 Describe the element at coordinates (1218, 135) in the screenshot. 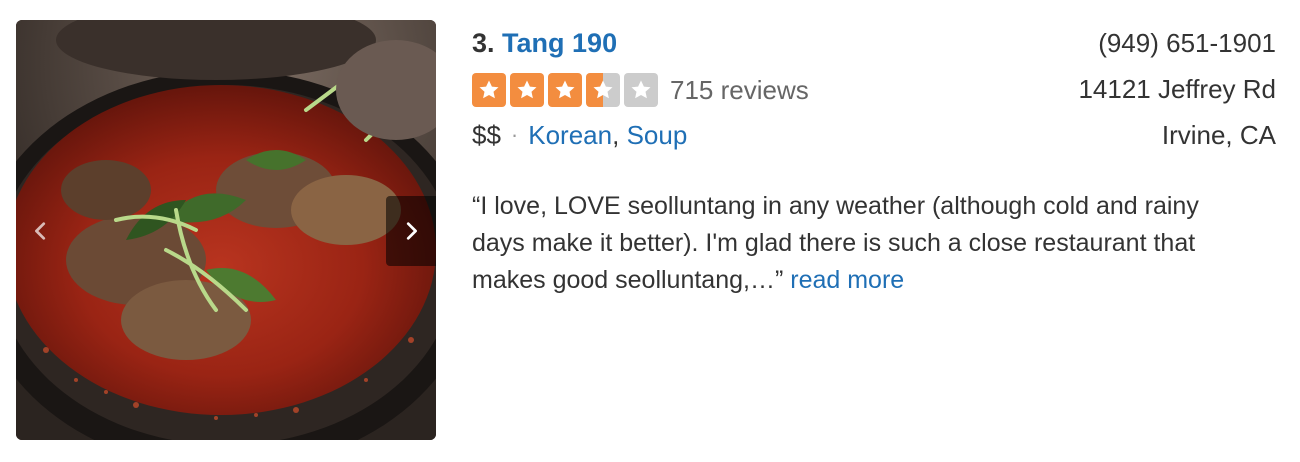

I see `city-state: Irvine, CA` at that location.